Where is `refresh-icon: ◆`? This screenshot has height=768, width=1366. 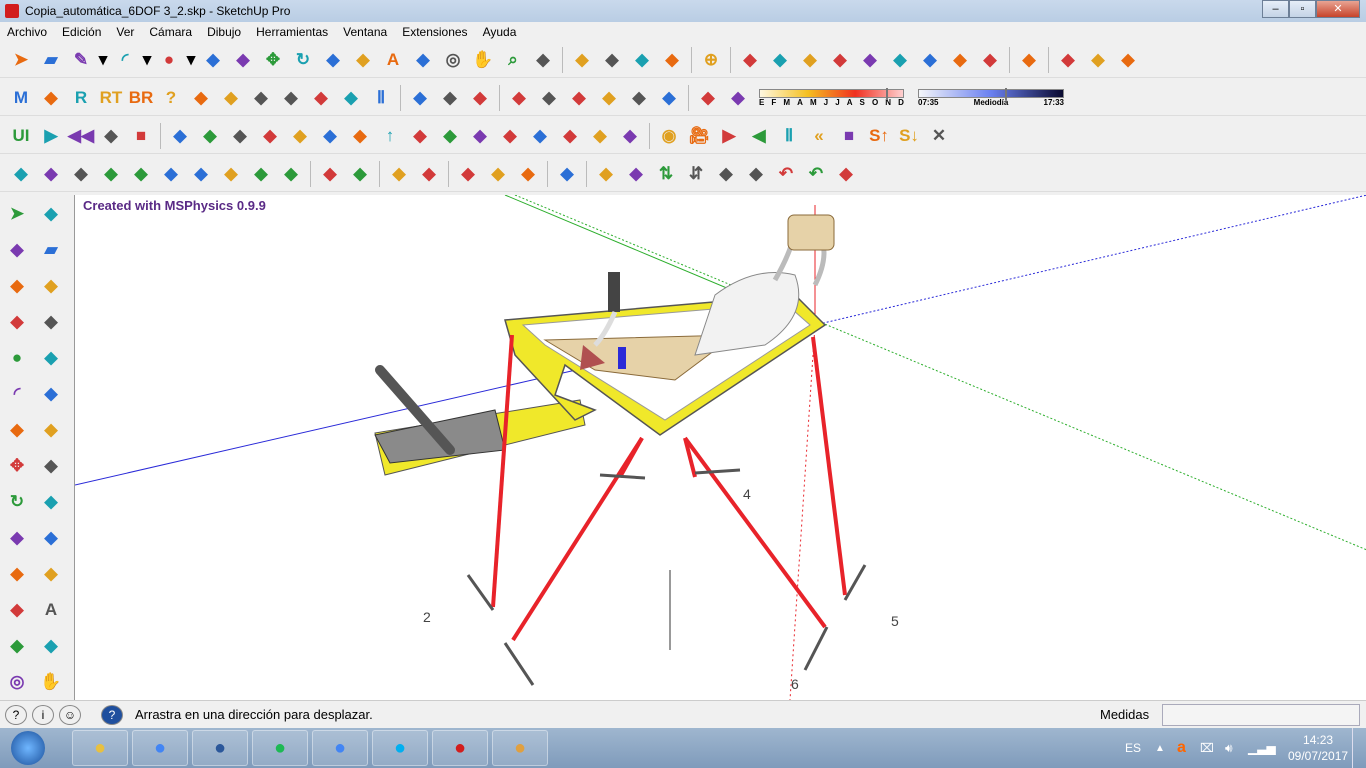
refresh-icon: ◆ is located at coordinates (180, 136).